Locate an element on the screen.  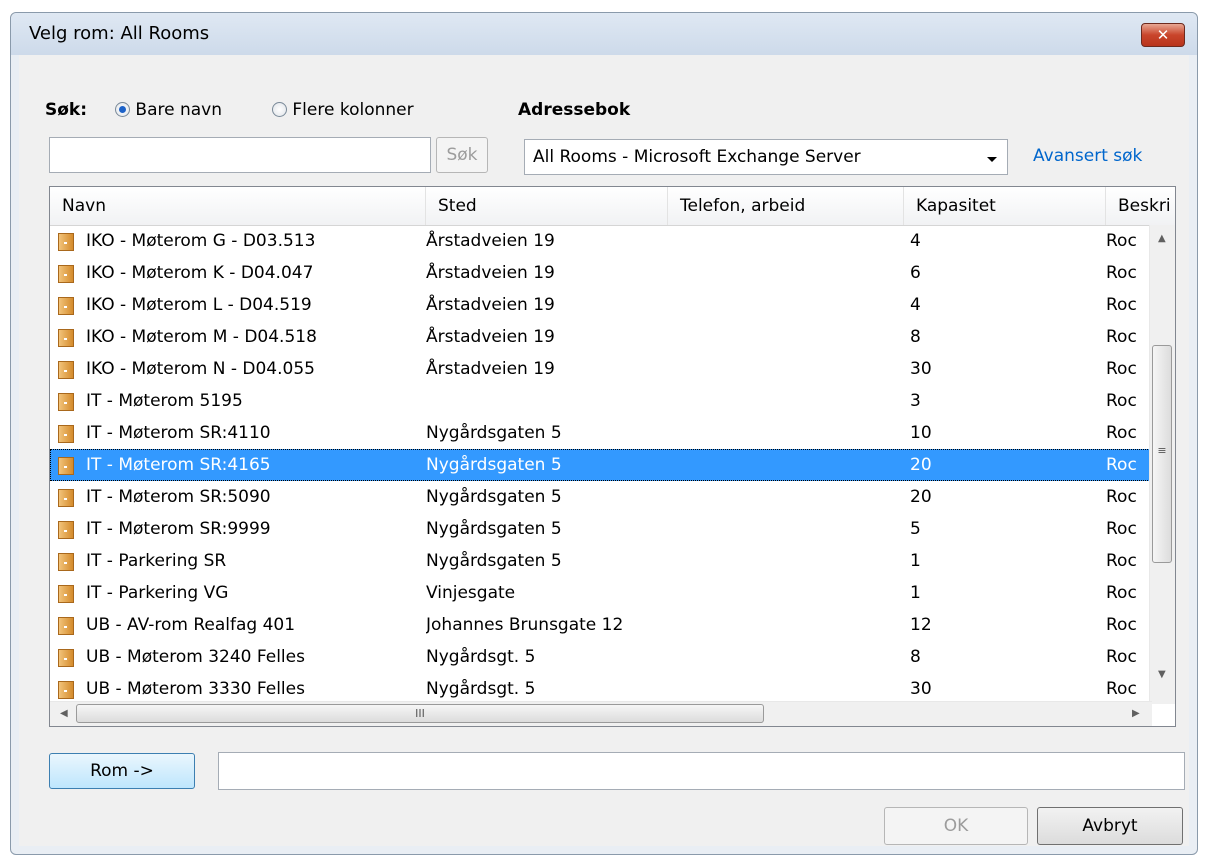
cell-capacity: 12 is located at coordinates (921, 625).